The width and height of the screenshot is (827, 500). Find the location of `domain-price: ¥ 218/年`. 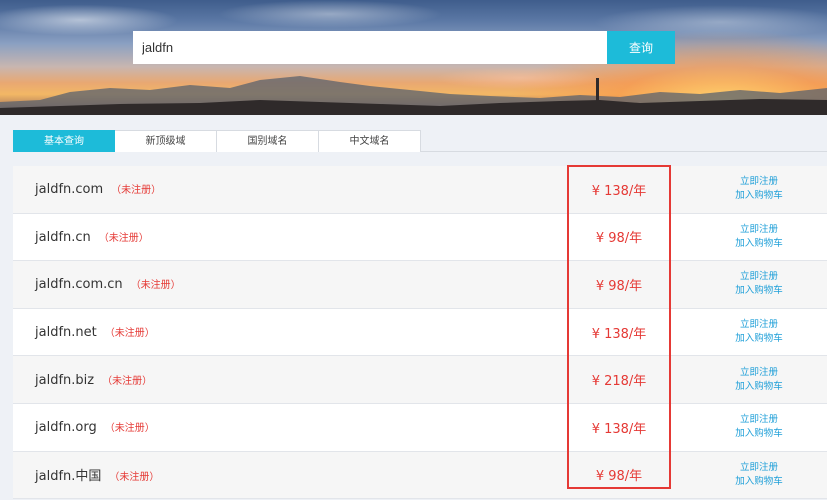

domain-price: ¥ 218/年 is located at coordinates (619, 382).